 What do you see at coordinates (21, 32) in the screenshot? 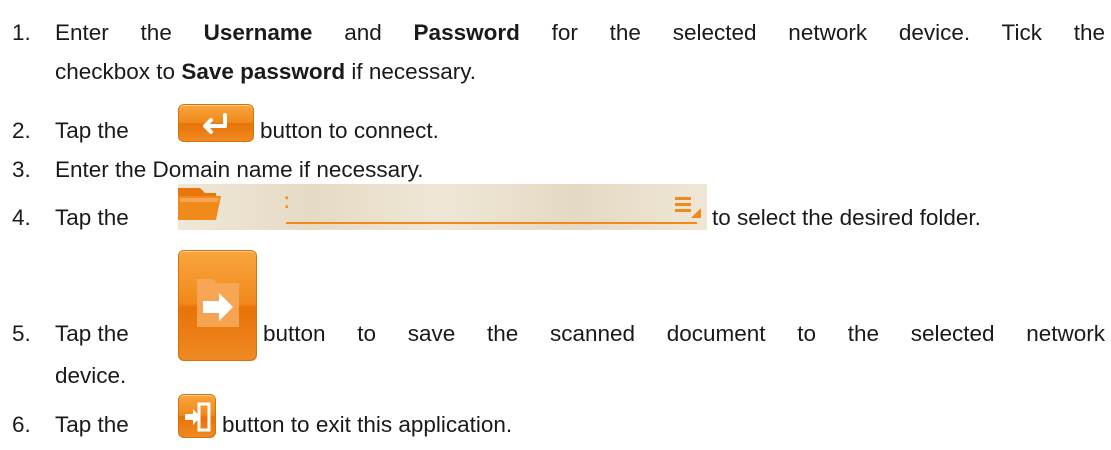
I see `step-number: 1.` at bounding box center [21, 32].